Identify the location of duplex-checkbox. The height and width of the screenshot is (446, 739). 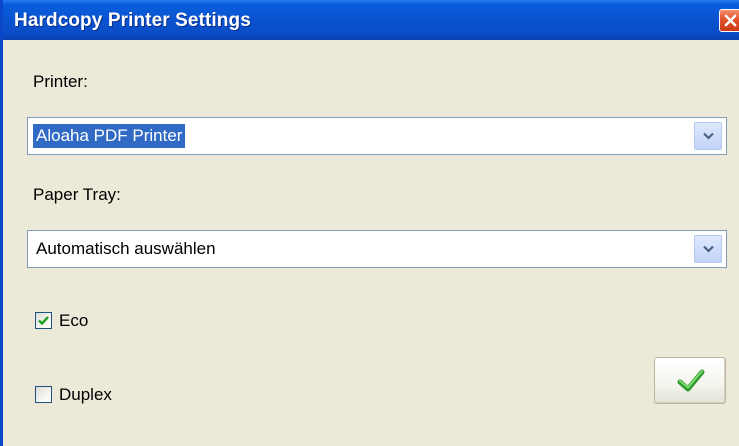
(43, 394).